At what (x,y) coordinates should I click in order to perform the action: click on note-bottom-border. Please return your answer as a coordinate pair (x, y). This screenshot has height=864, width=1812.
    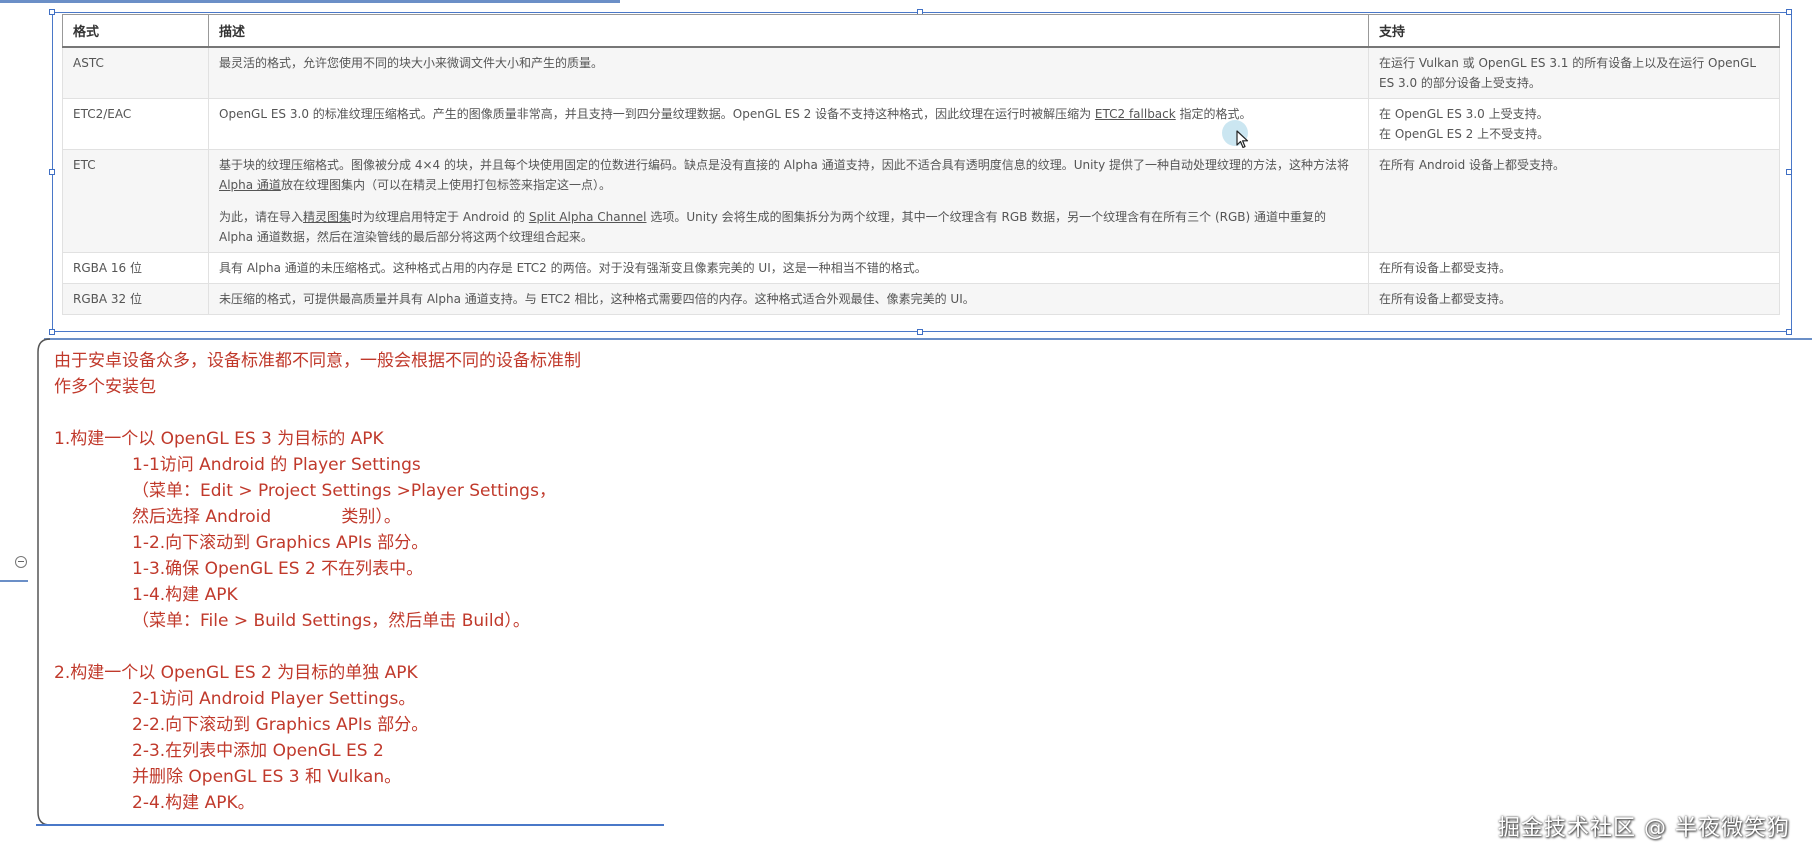
    Looking at the image, I should click on (350, 825).